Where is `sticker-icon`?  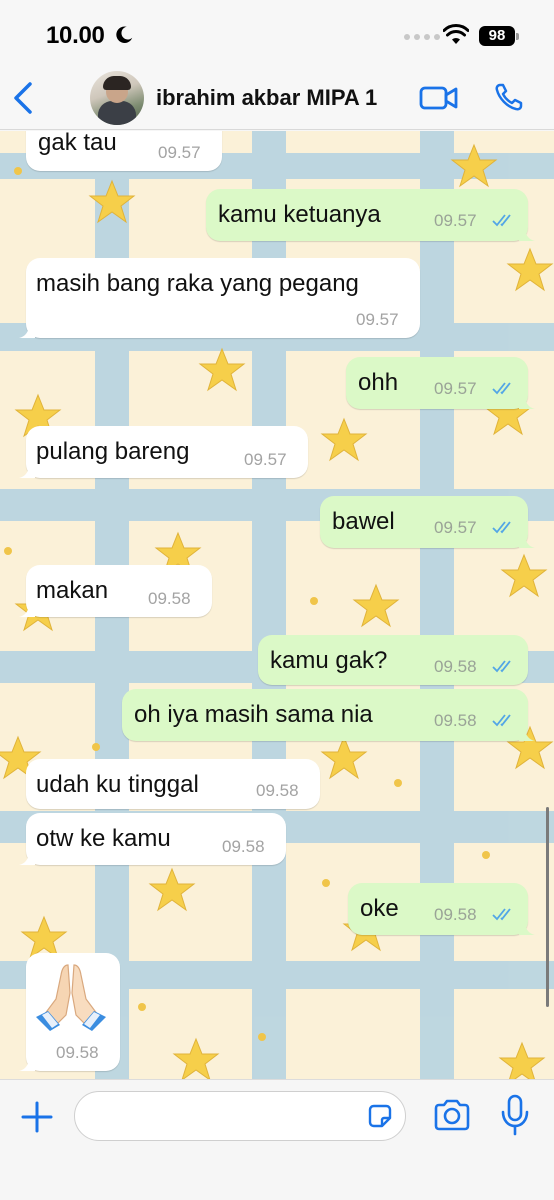
sticker-icon is located at coordinates (380, 1116).